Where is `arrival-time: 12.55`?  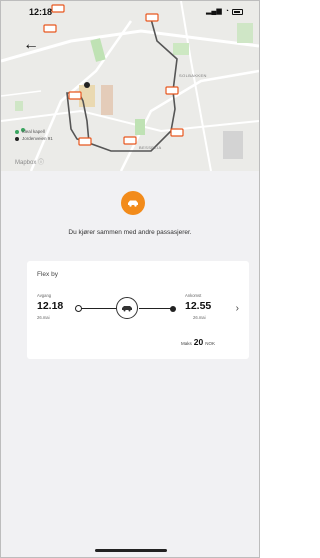 arrival-time: 12.55 is located at coordinates (198, 306).